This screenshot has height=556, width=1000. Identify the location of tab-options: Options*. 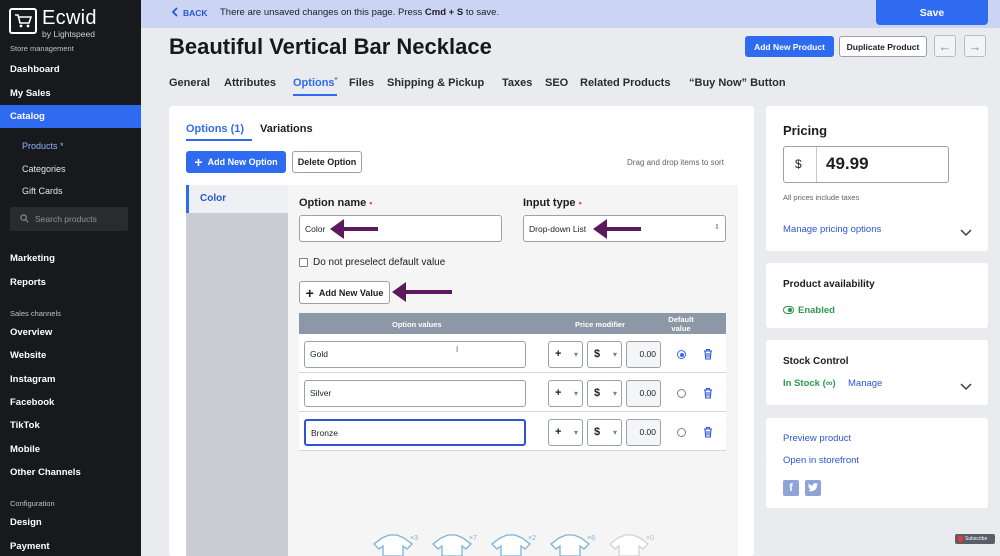
(315, 86).